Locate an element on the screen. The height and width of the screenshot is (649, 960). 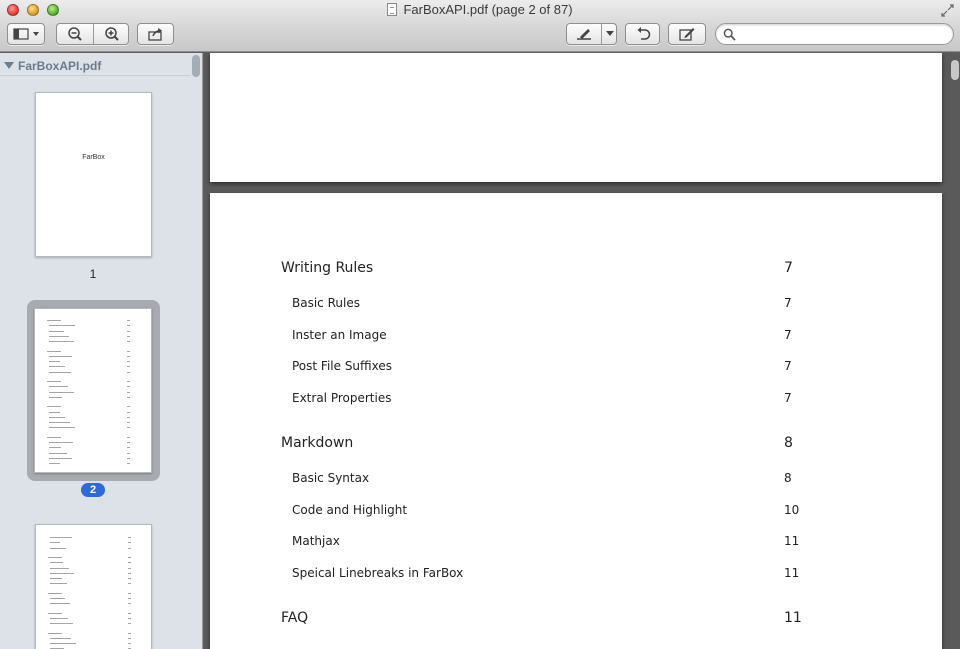
zoom-in-icon is located at coordinates (111, 34).